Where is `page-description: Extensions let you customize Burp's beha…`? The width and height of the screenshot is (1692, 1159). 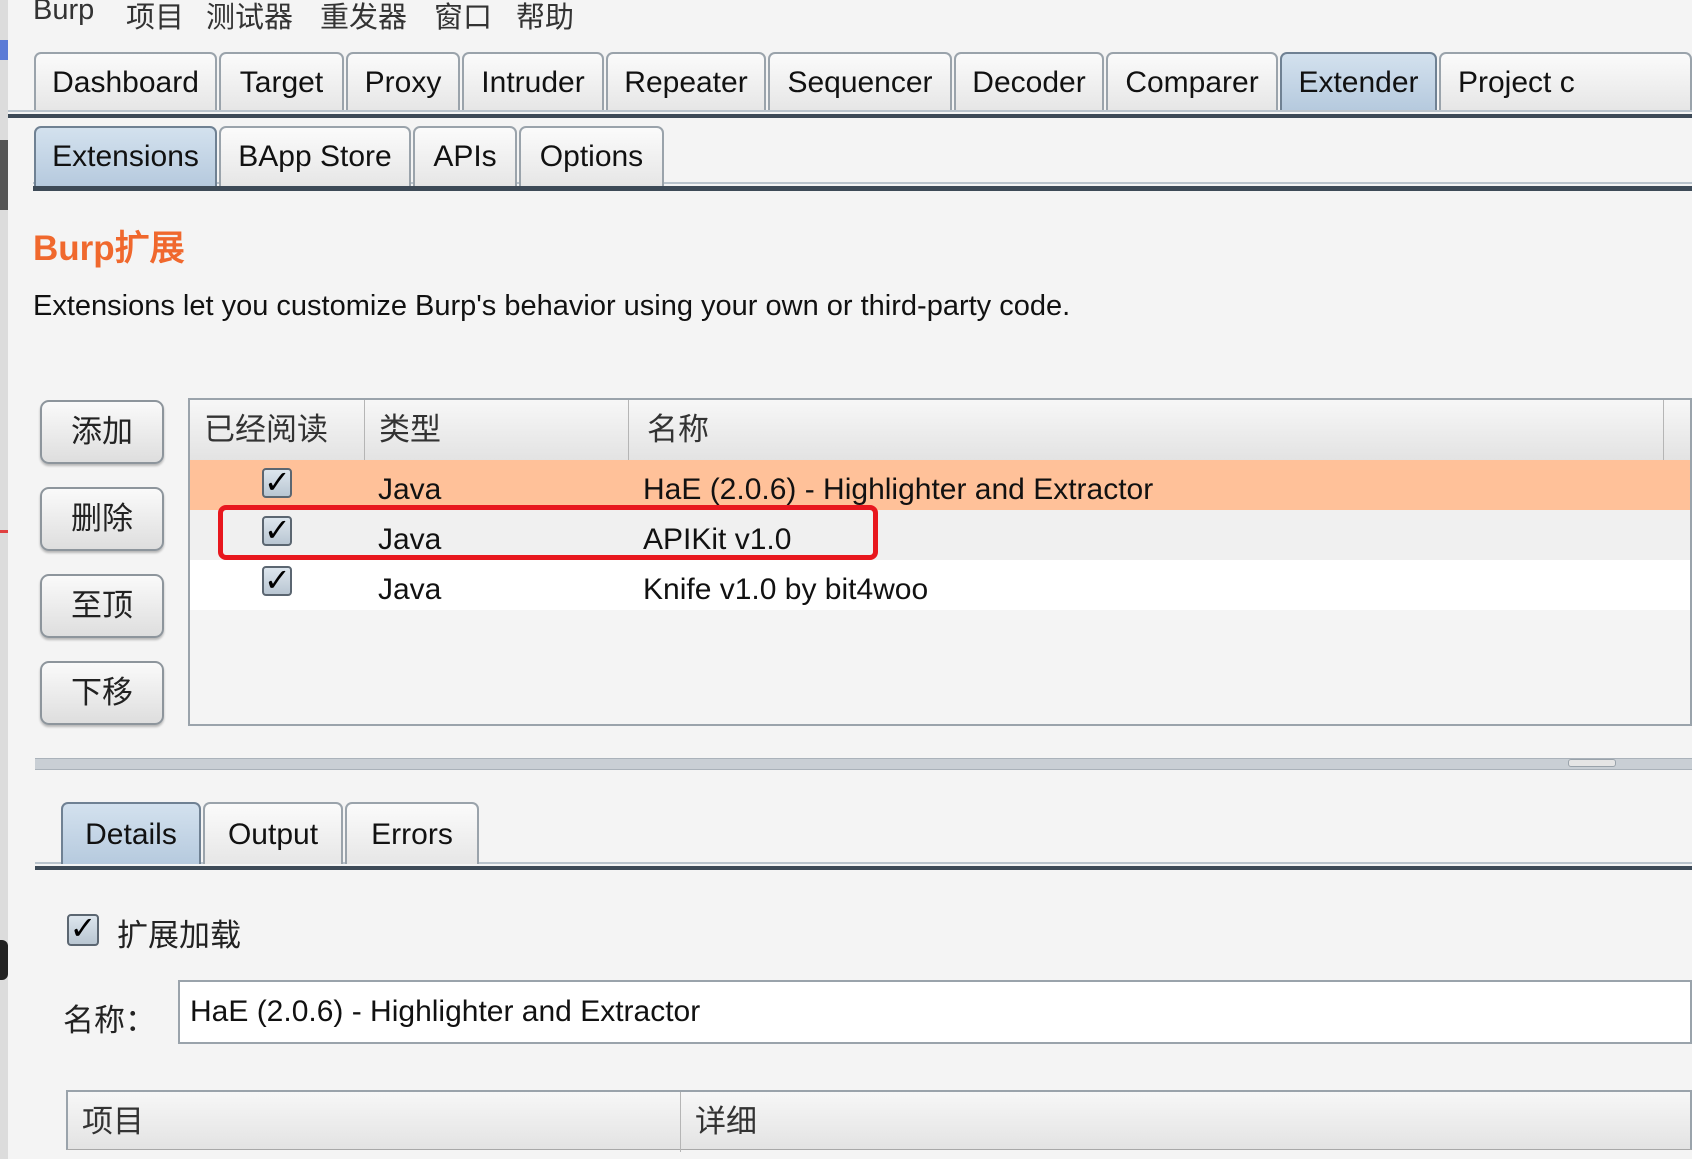 page-description: Extensions let you customize Burp's beha… is located at coordinates (552, 306).